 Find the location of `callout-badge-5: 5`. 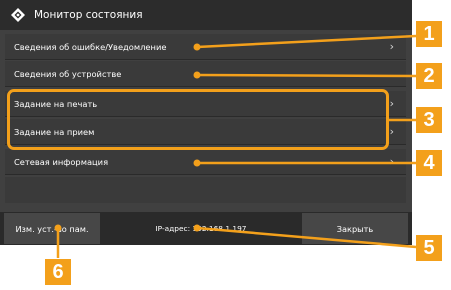

callout-badge-5: 5 is located at coordinates (429, 248).